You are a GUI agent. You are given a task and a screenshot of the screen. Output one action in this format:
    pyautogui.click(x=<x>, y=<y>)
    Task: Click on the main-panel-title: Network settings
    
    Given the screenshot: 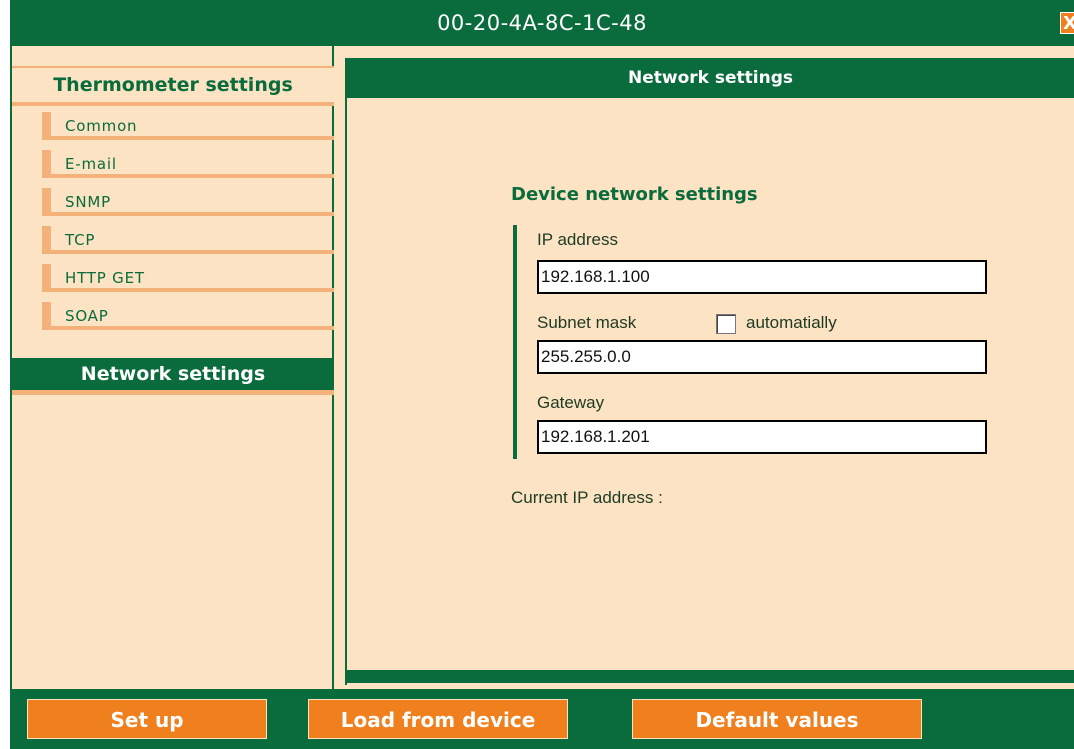 What is the action you would take?
    pyautogui.click(x=710, y=79)
    